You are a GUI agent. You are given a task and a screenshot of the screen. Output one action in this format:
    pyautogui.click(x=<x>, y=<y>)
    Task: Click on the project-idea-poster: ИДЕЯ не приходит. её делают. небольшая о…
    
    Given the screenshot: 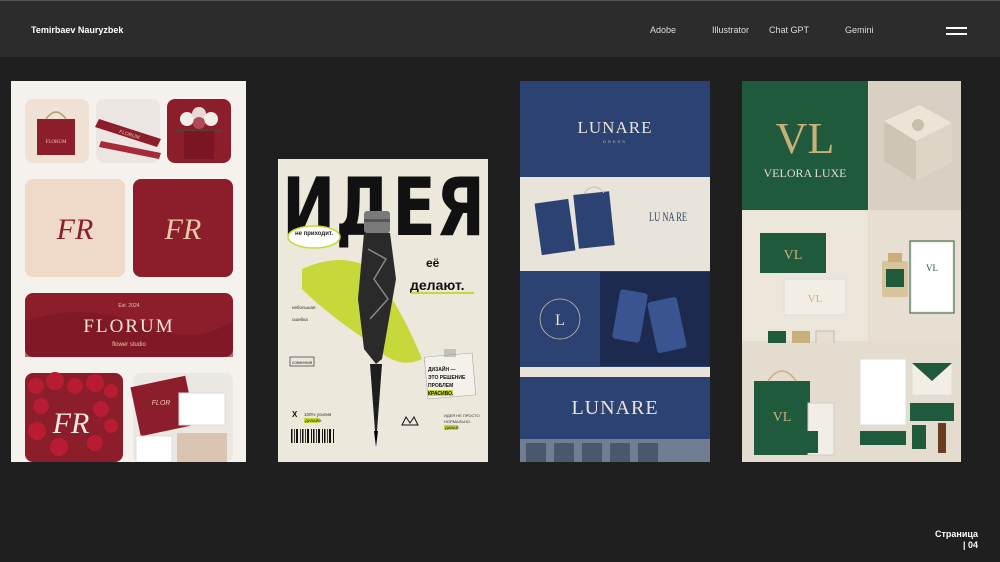 What is the action you would take?
    pyautogui.click(x=383, y=310)
    